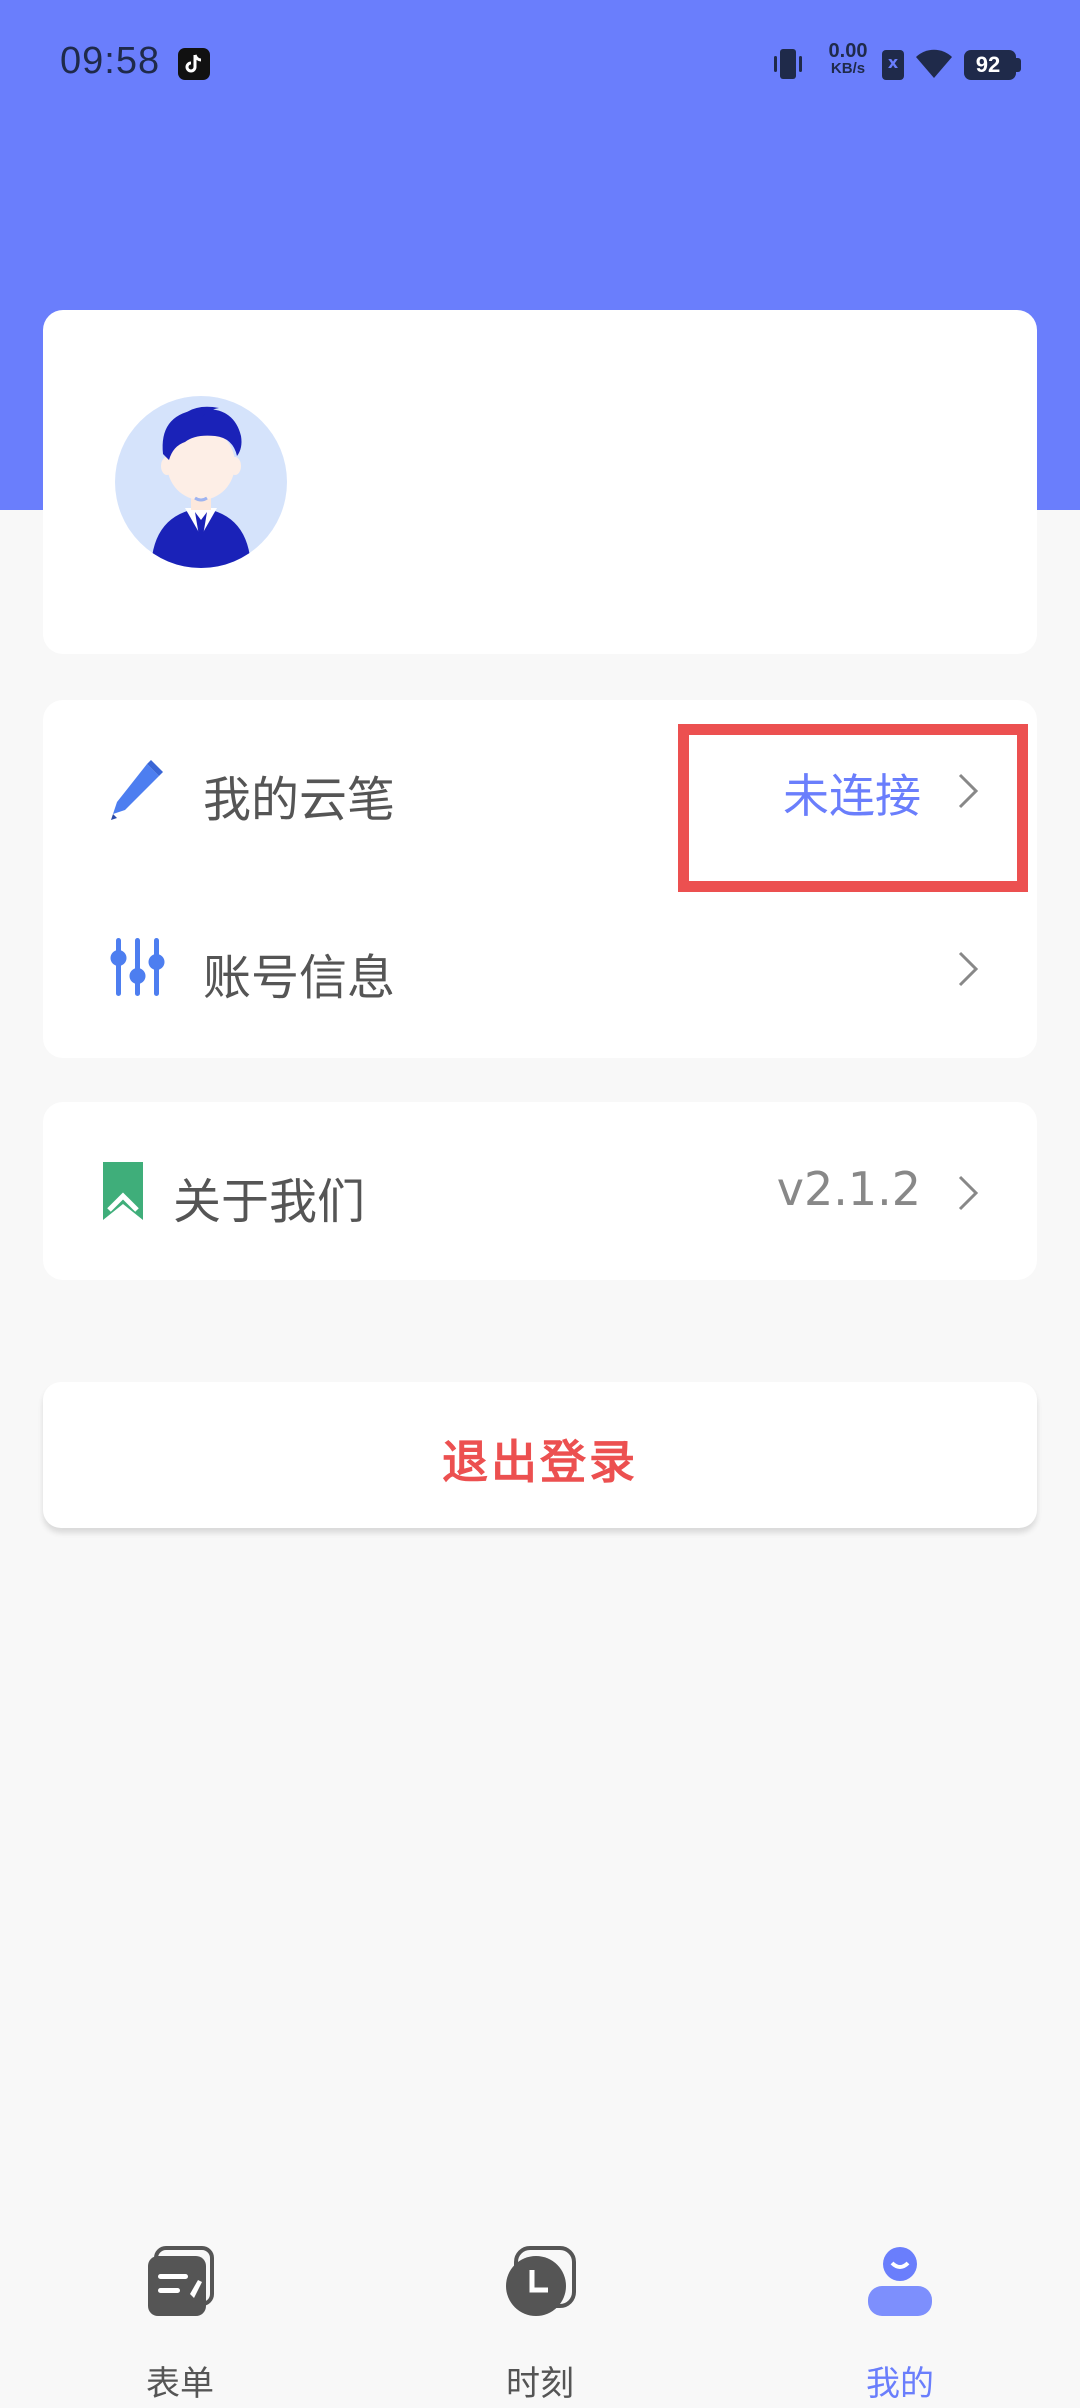 The height and width of the screenshot is (2408, 1080). I want to click on menu-row-about-us: 关于我们 v2.1.2, so click(540, 1191).